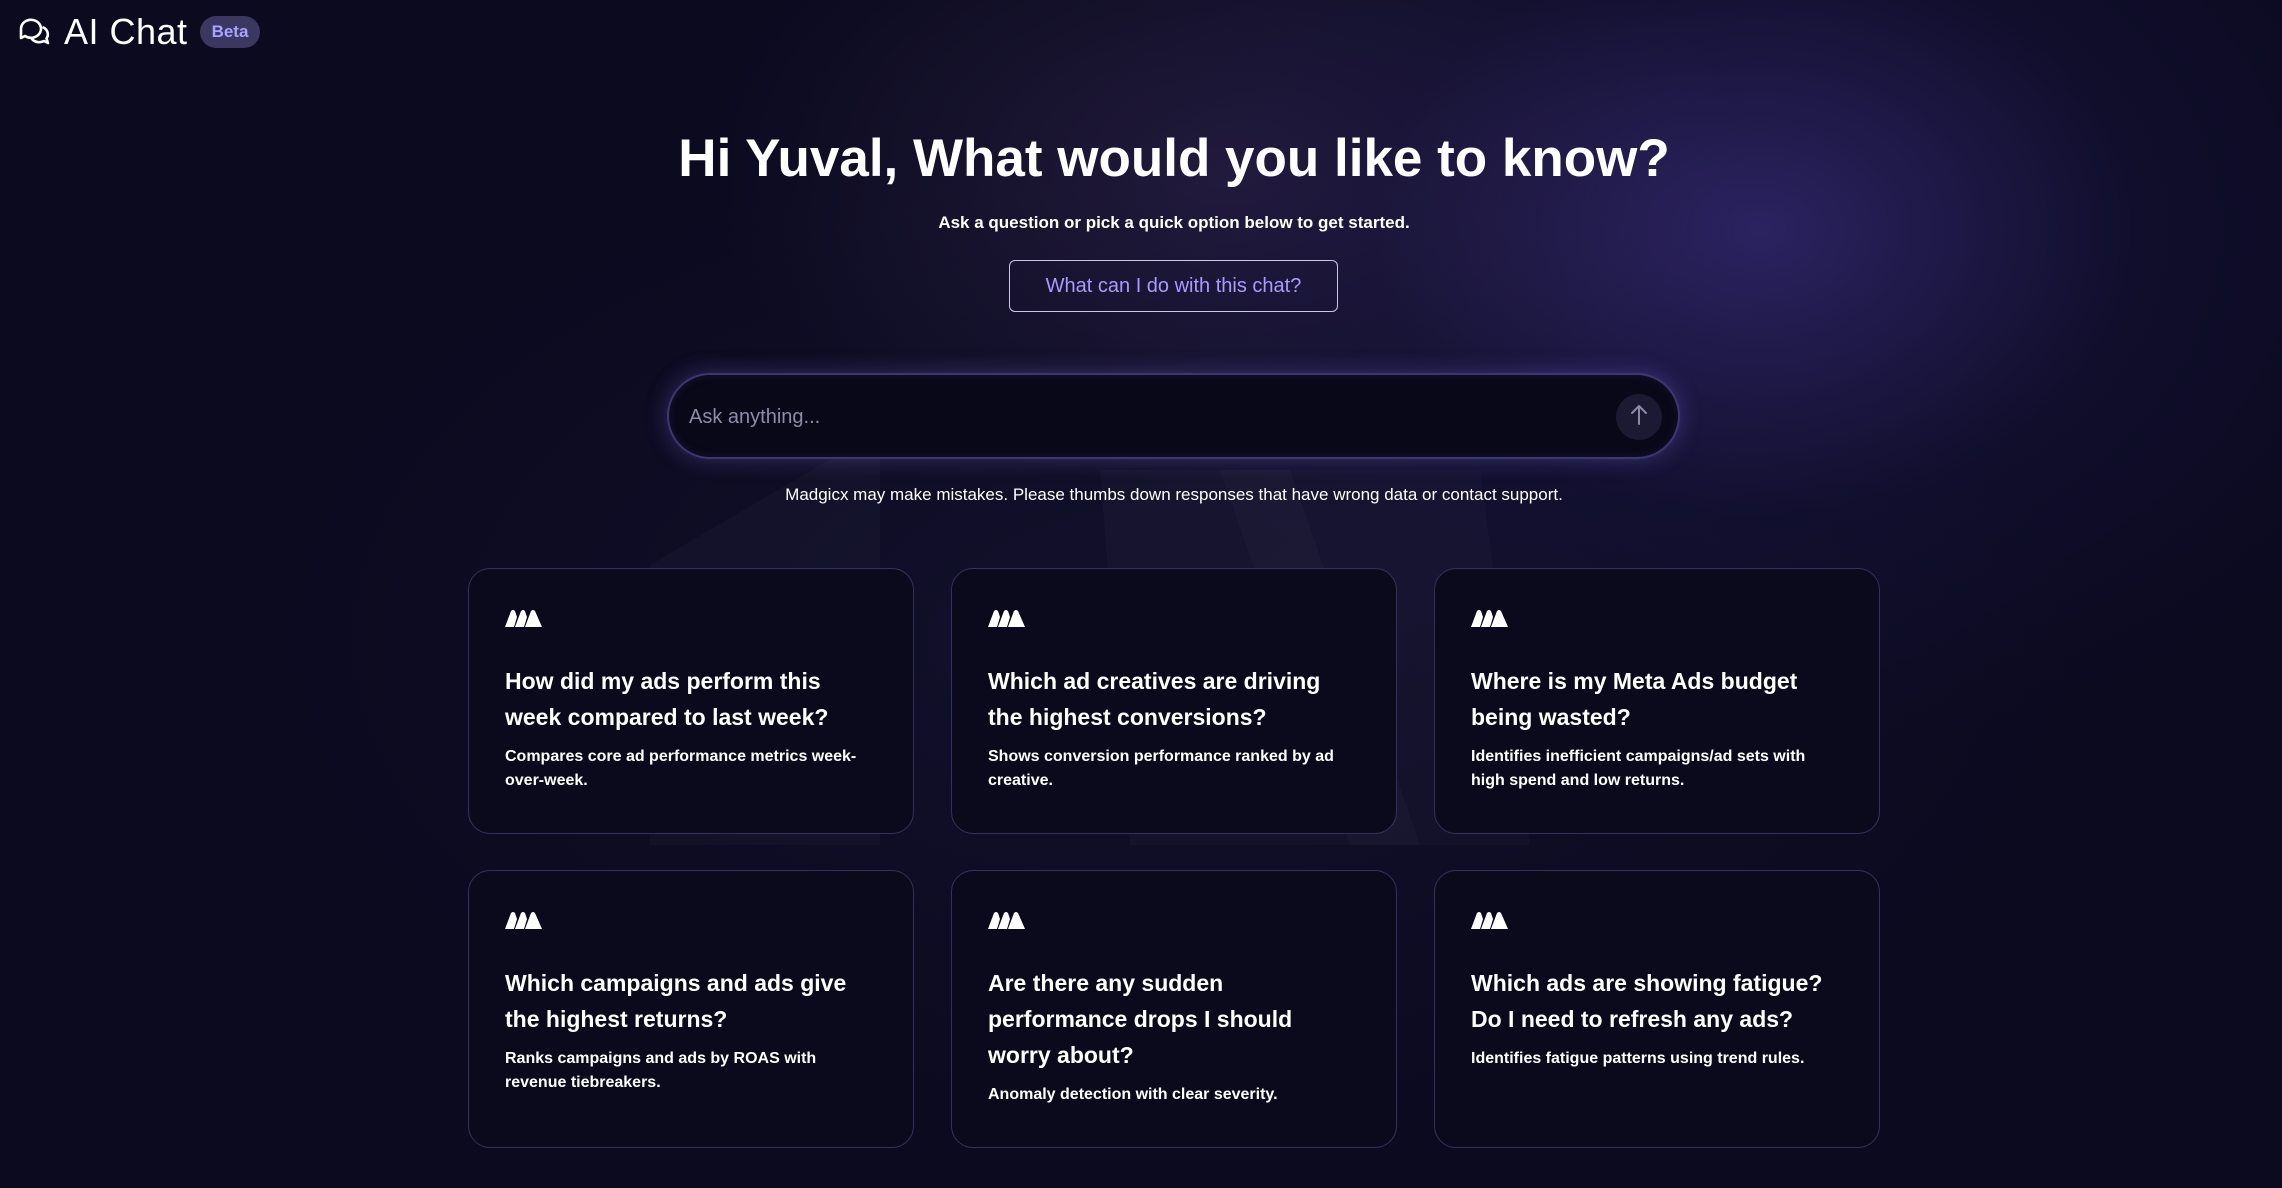 The height and width of the screenshot is (1188, 2282). What do you see at coordinates (126, 31) in the screenshot?
I see `app-title: AI Chat` at bounding box center [126, 31].